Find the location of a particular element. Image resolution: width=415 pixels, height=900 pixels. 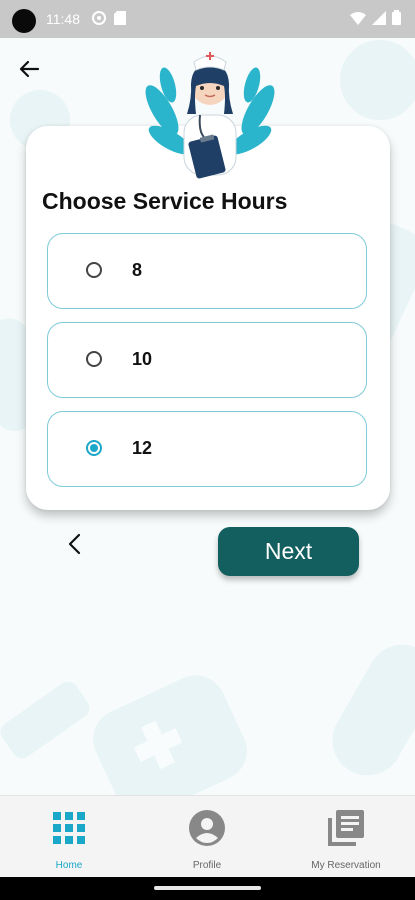

option-label: 12 is located at coordinates (142, 448).